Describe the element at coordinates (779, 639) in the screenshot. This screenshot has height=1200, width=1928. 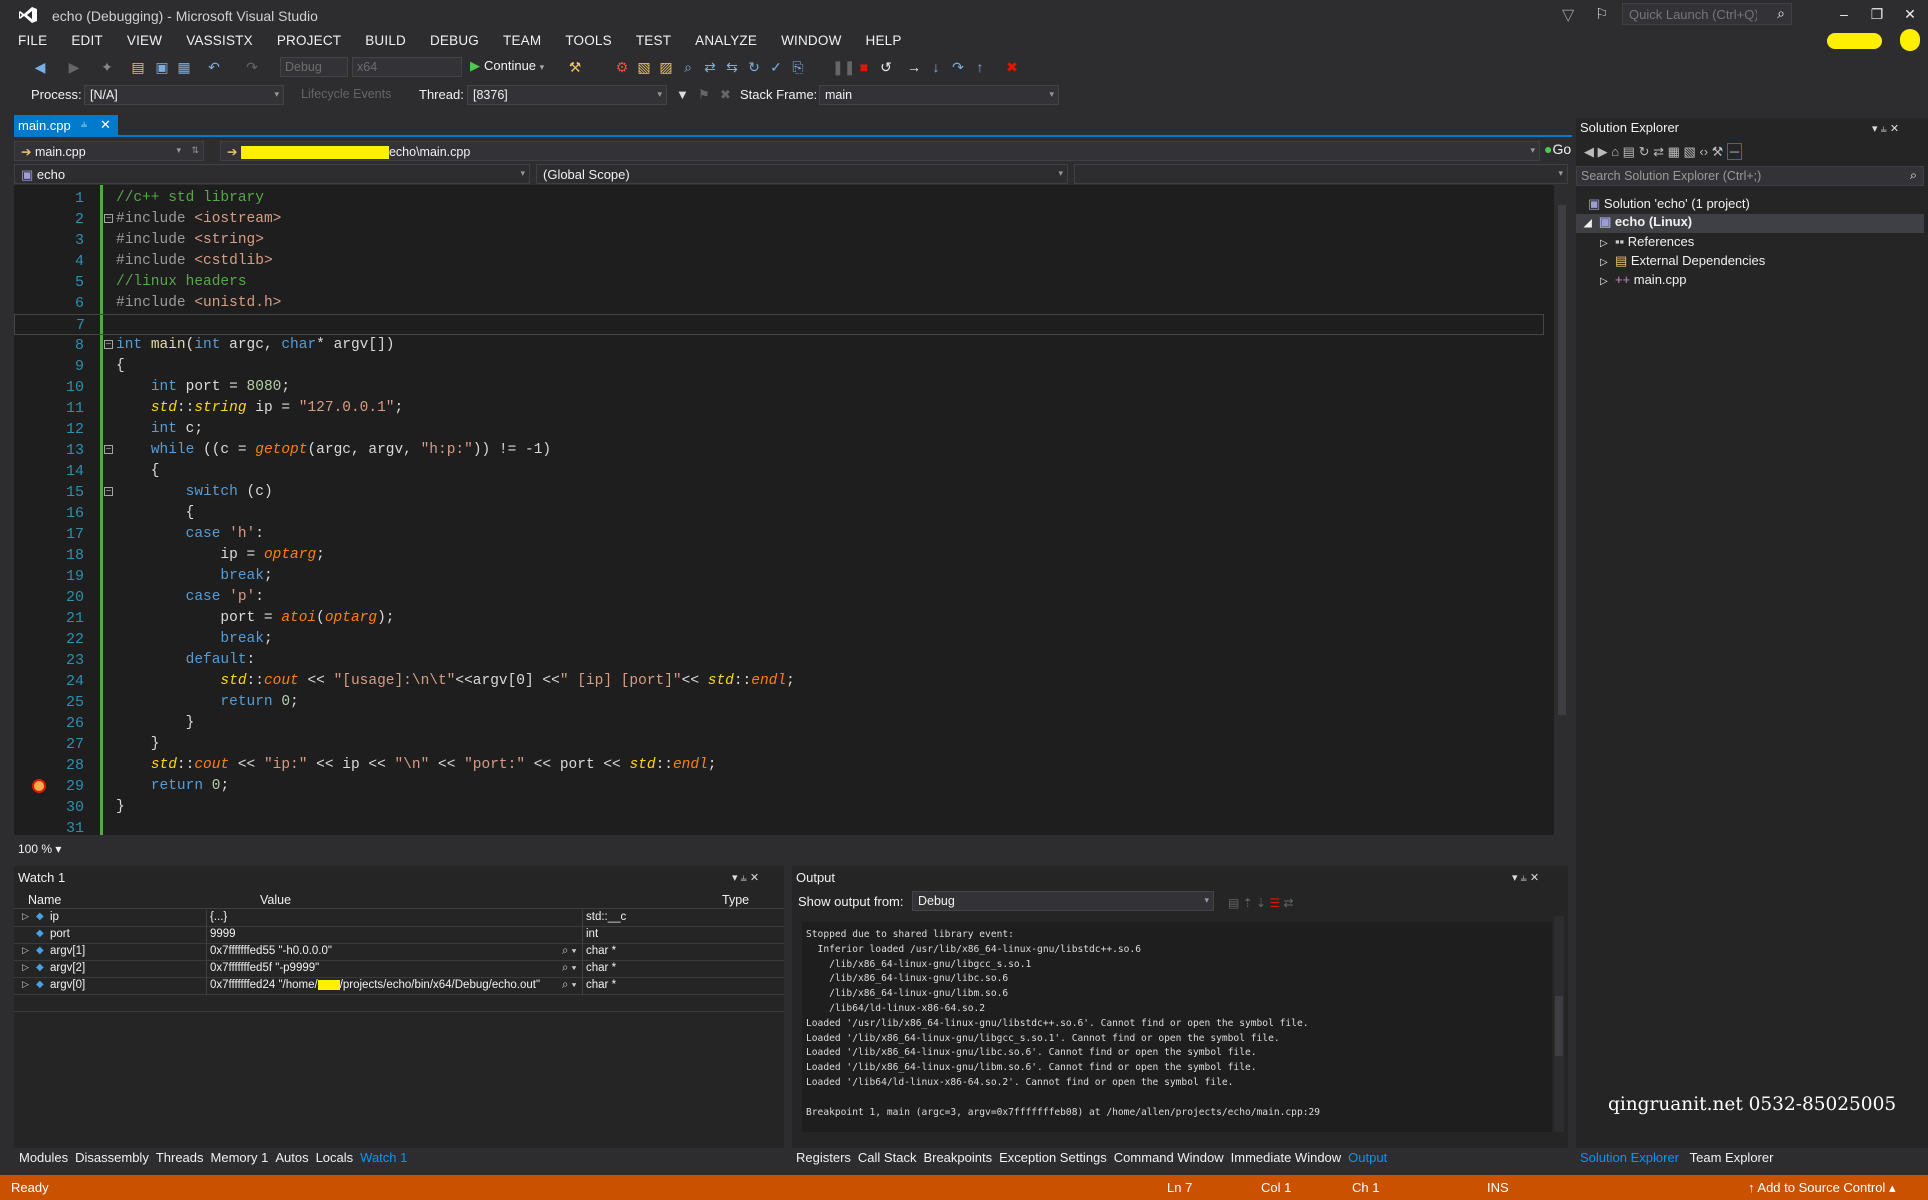
I see `code-line: 22 break;` at that location.